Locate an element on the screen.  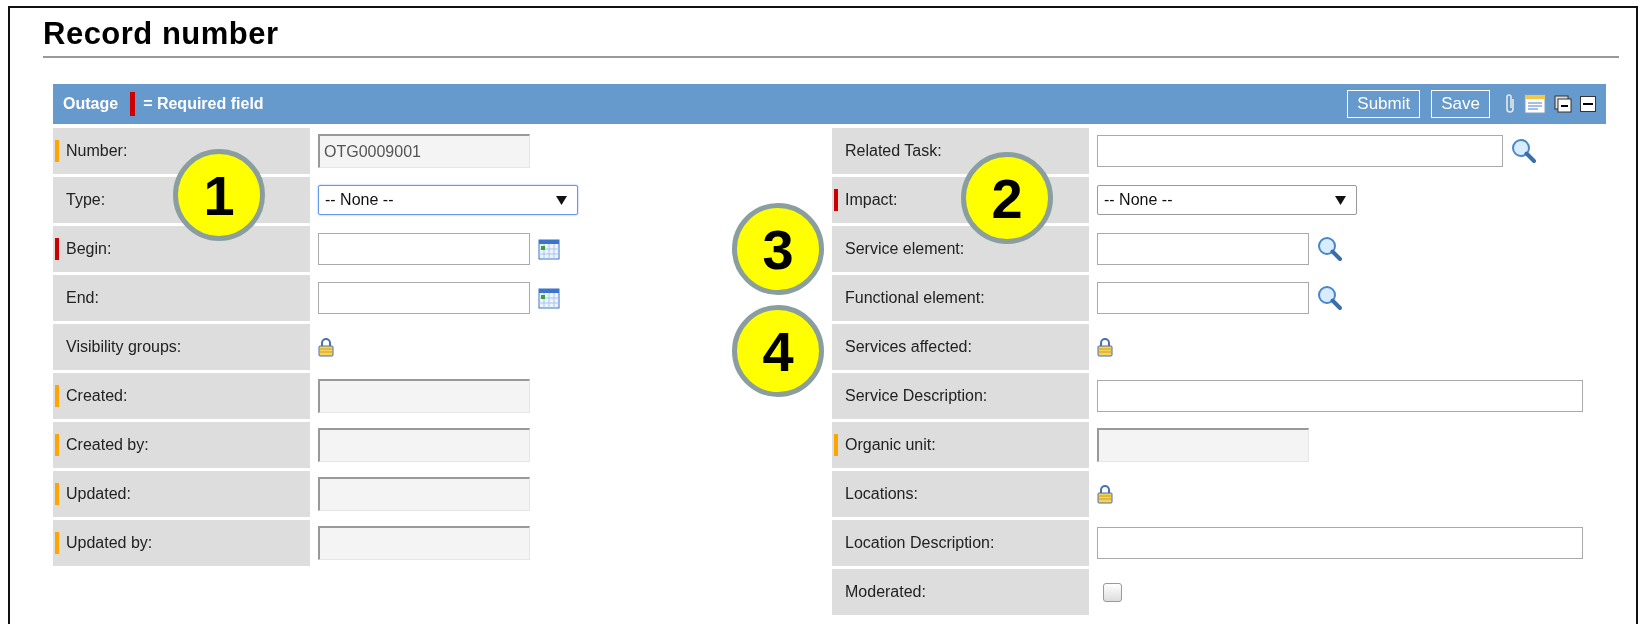
checkbox is located at coordinates (1112, 592).